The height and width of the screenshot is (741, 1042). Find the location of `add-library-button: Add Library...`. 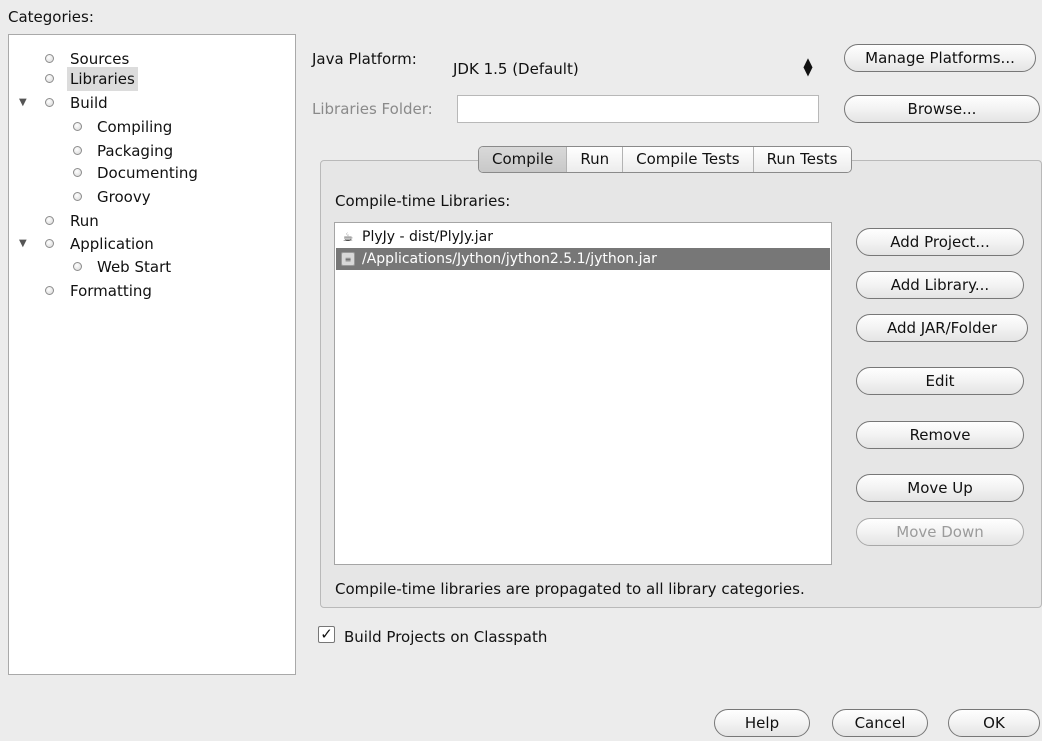

add-library-button: Add Library... is located at coordinates (940, 285).